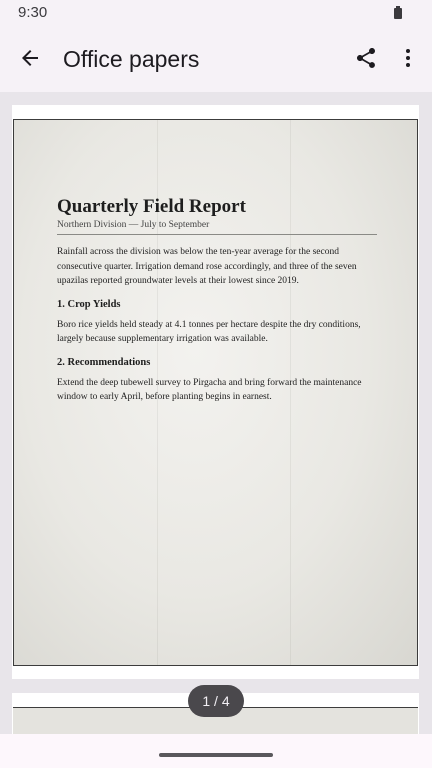 This screenshot has height=768, width=432. I want to click on page-indicator: 1 / 4, so click(216, 701).